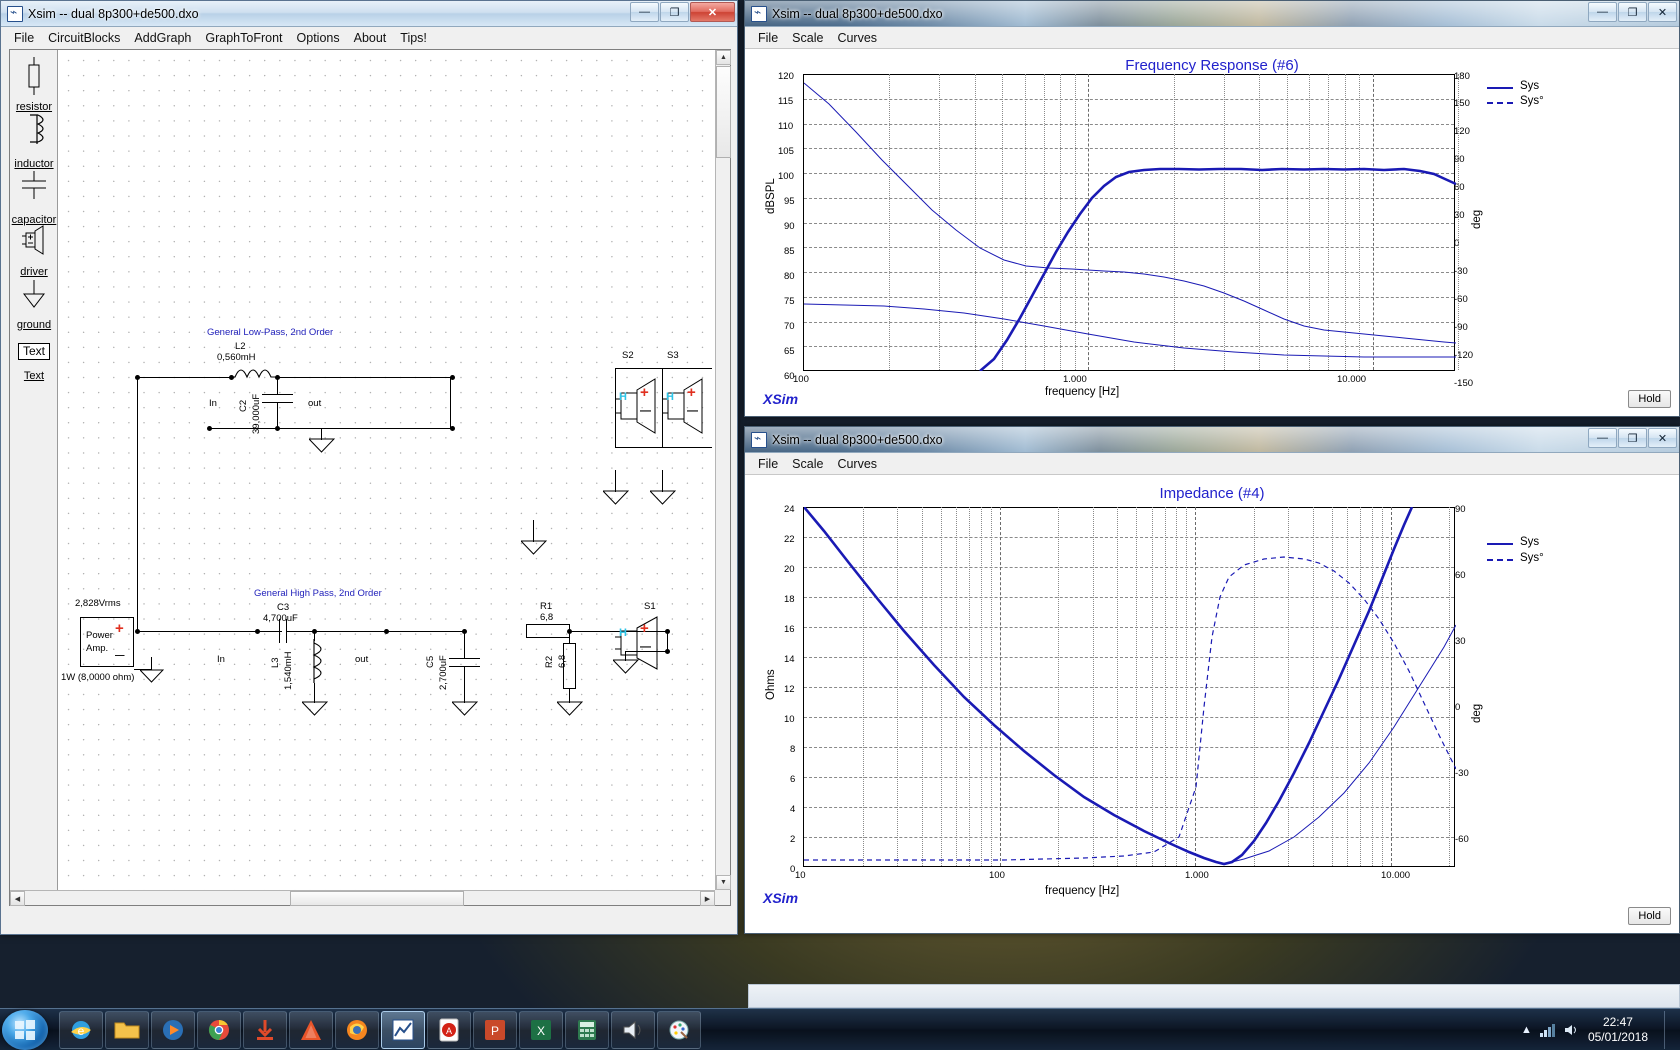 This screenshot has height=1050, width=1680. What do you see at coordinates (570, 709) in the screenshot?
I see `ground-symbol-r2` at bounding box center [570, 709].